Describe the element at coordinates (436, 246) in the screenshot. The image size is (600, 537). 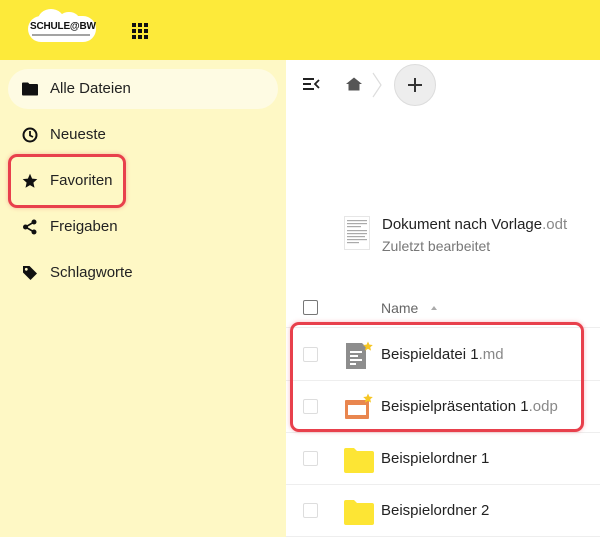
I see `recent-file-subtitle: Zuletzt bearbeitet` at that location.